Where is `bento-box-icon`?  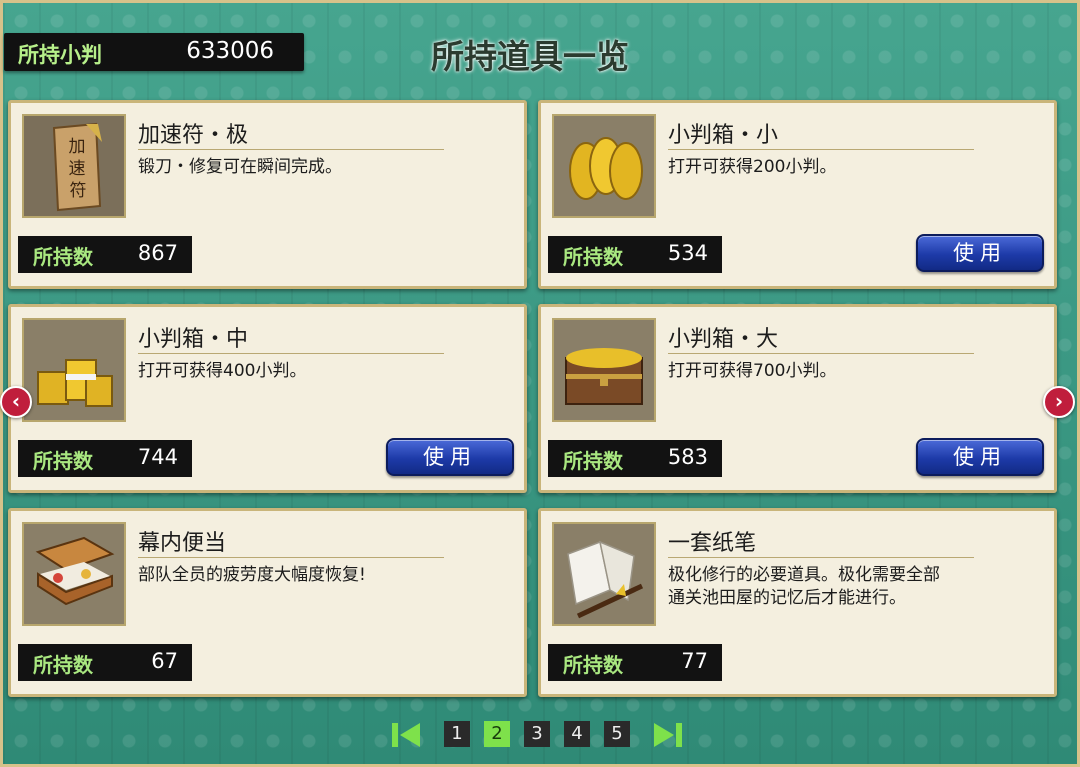
bento-box-icon is located at coordinates (74, 574).